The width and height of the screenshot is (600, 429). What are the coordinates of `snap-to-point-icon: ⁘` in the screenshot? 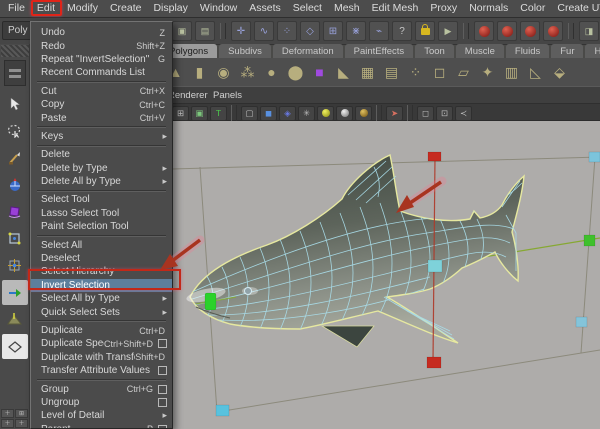 It's located at (287, 31).